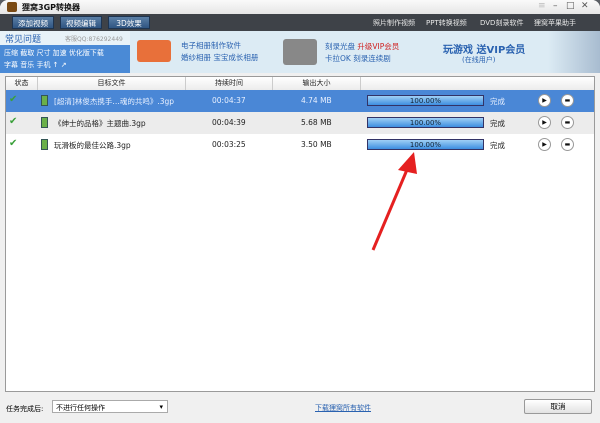 The image size is (600, 423). What do you see at coordinates (25, 409) in the screenshot?
I see `after-task-label: 任务完成后:` at bounding box center [25, 409].